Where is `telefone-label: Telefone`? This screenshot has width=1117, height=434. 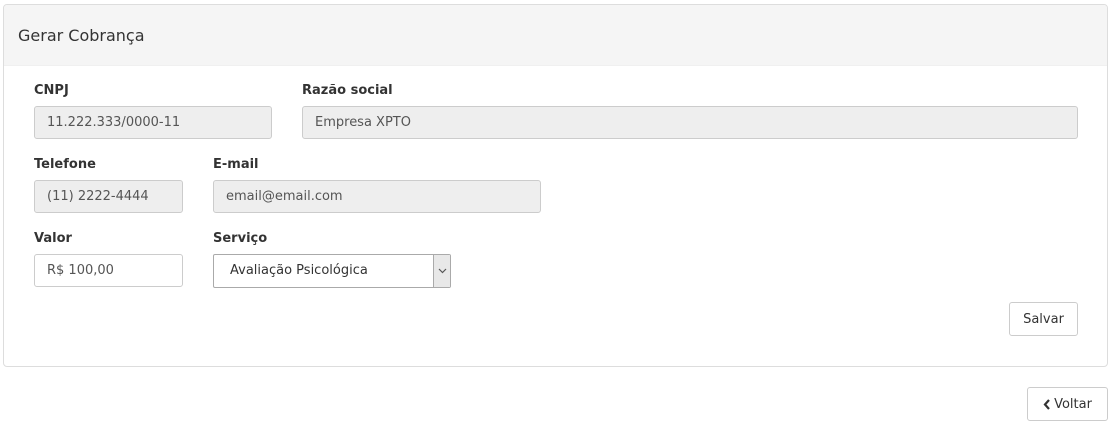
telefone-label: Telefone is located at coordinates (65, 164).